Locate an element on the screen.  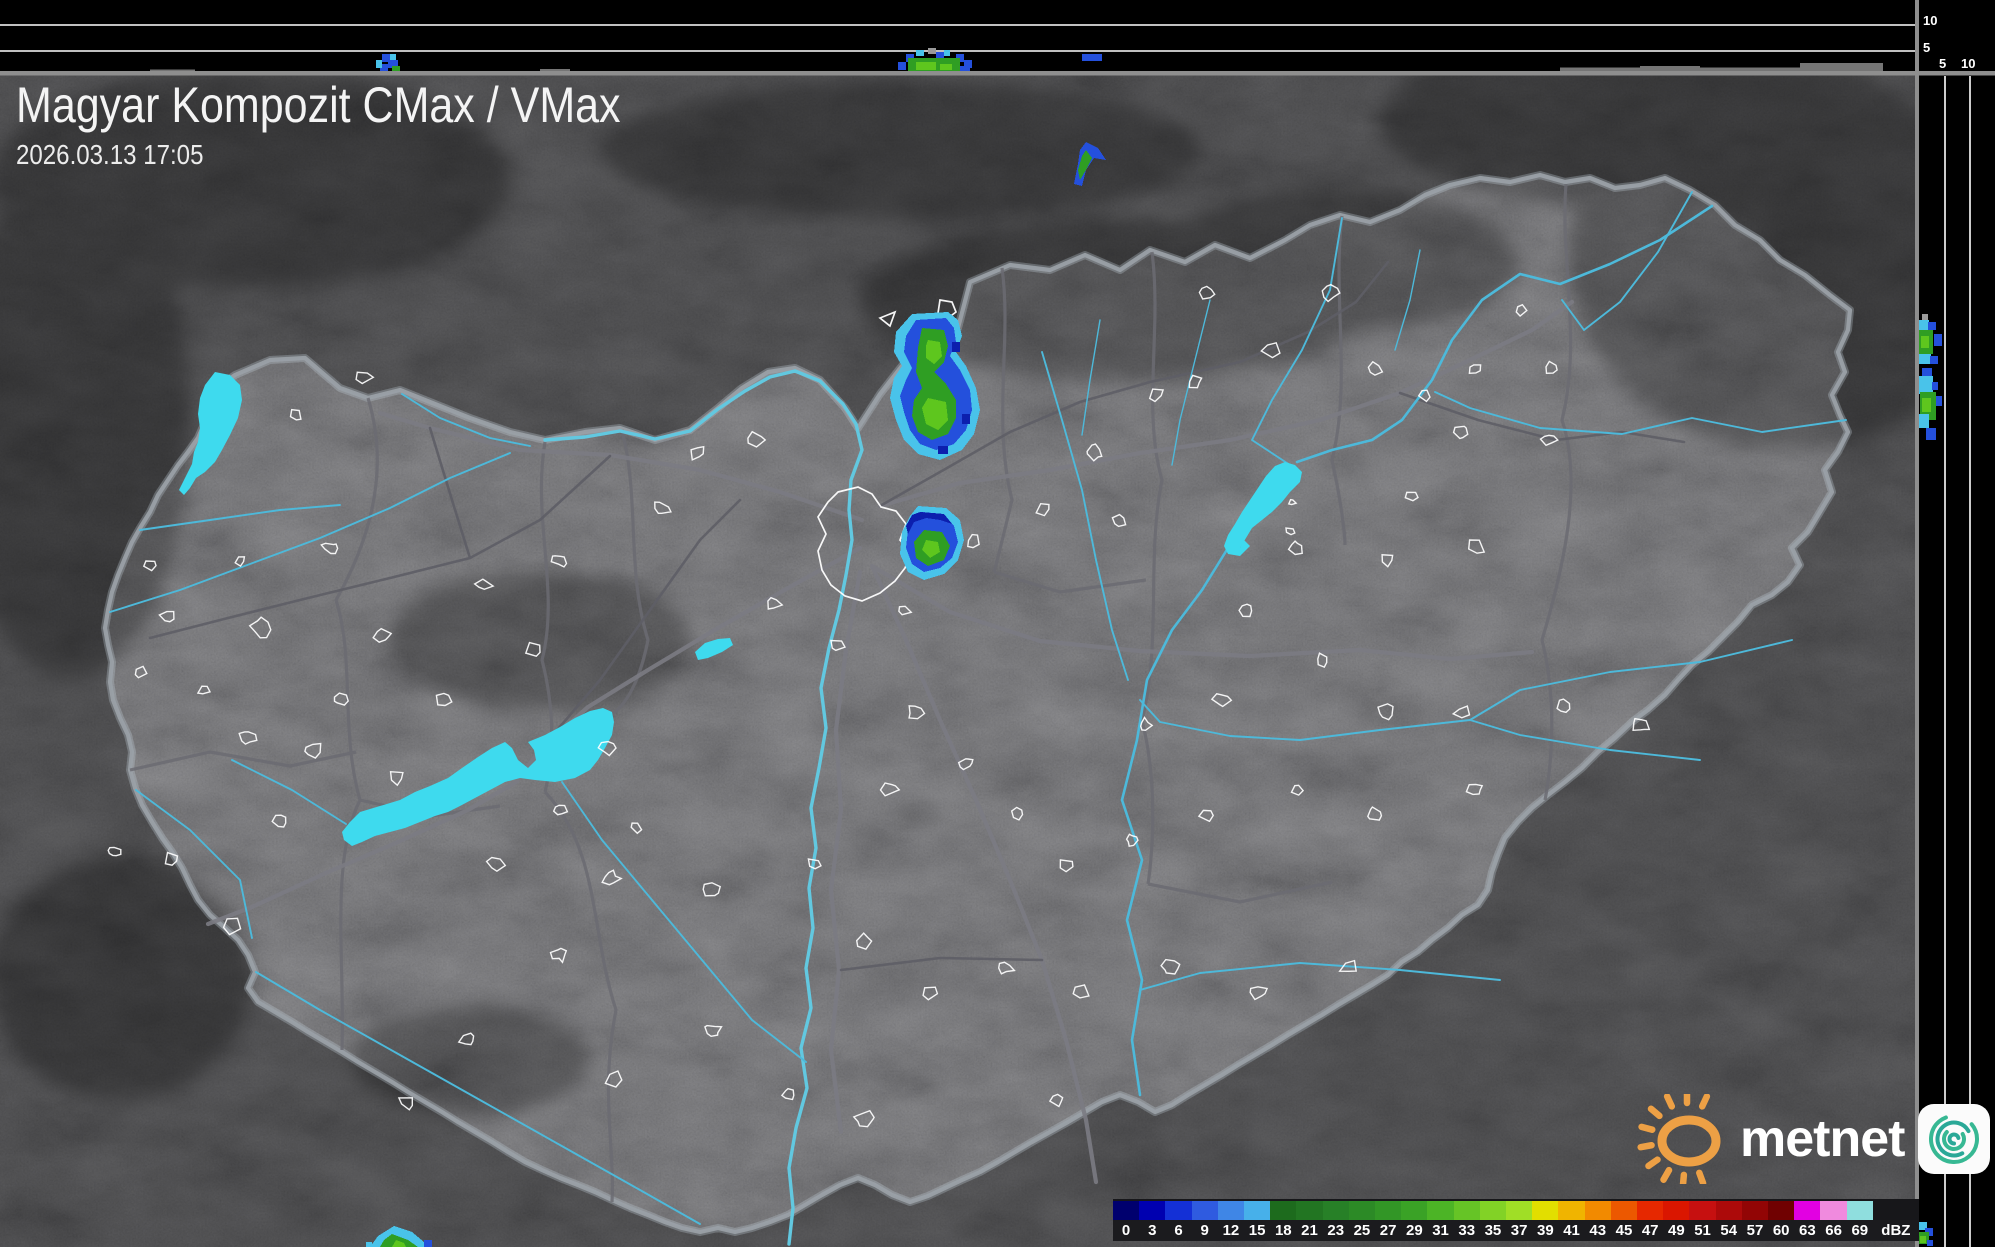
dbz-colorbar is located at coordinates (1516, 1210).